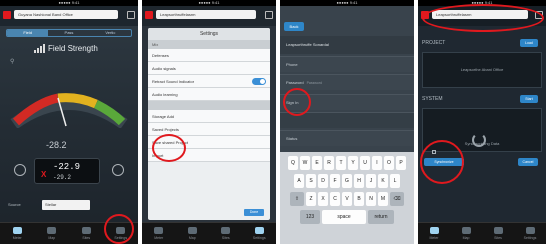 The height and width of the screenshot is (244, 546). What do you see at coordinates (209, 68) in the screenshot?
I see `settings-row-audio-signals: Audio signals` at bounding box center [209, 68].